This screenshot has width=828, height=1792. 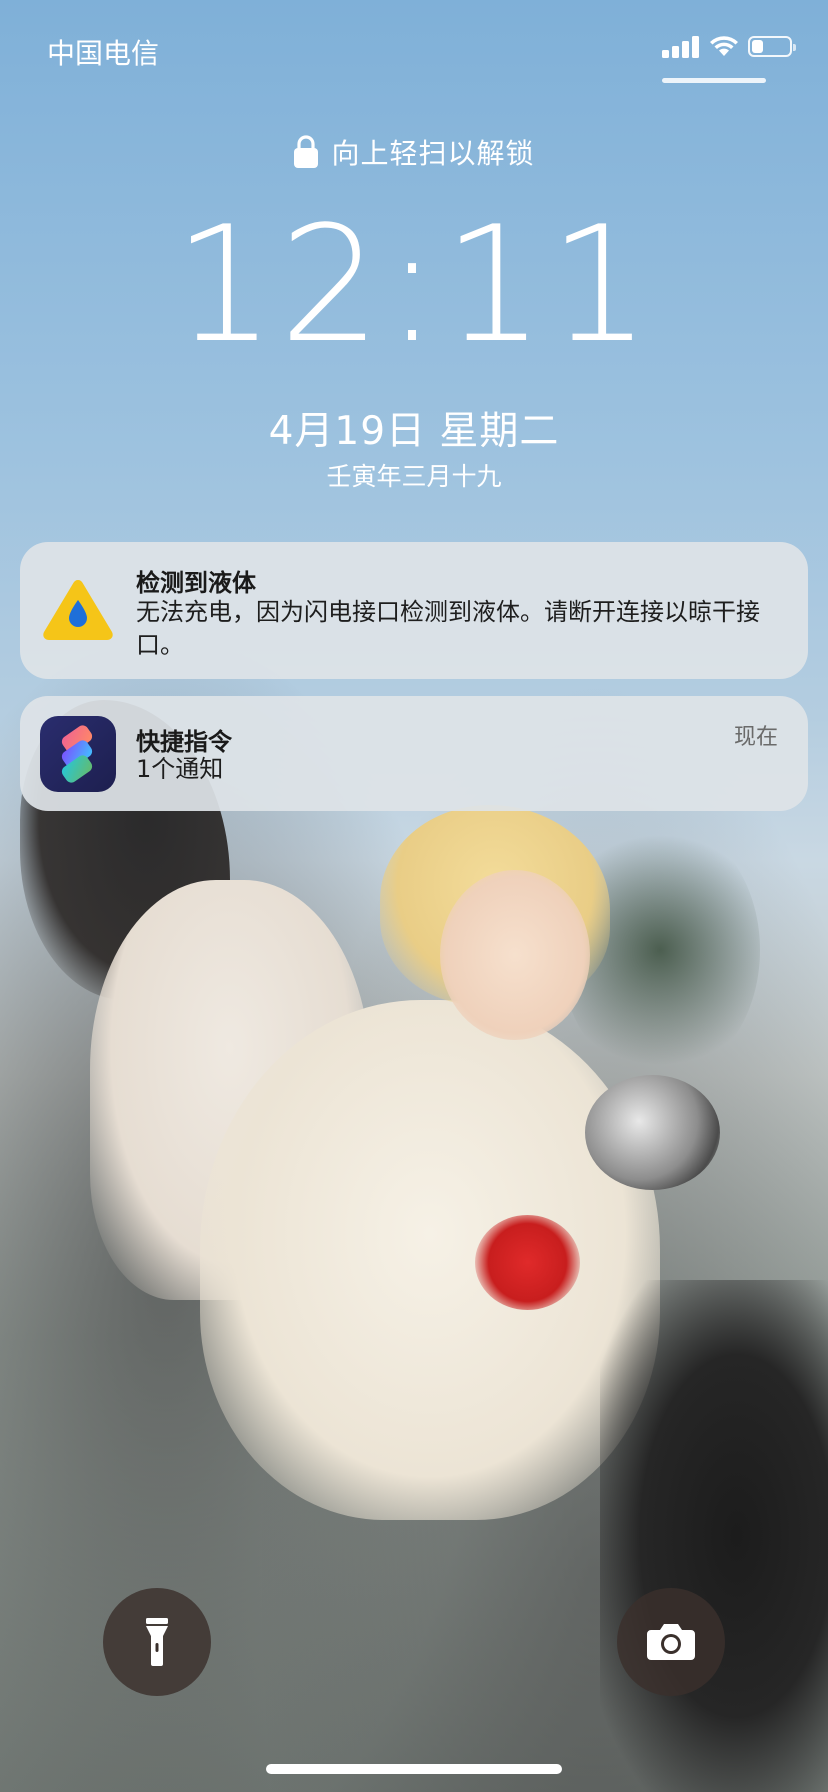 What do you see at coordinates (196, 583) in the screenshot?
I see `notification-title: 检测到液体` at bounding box center [196, 583].